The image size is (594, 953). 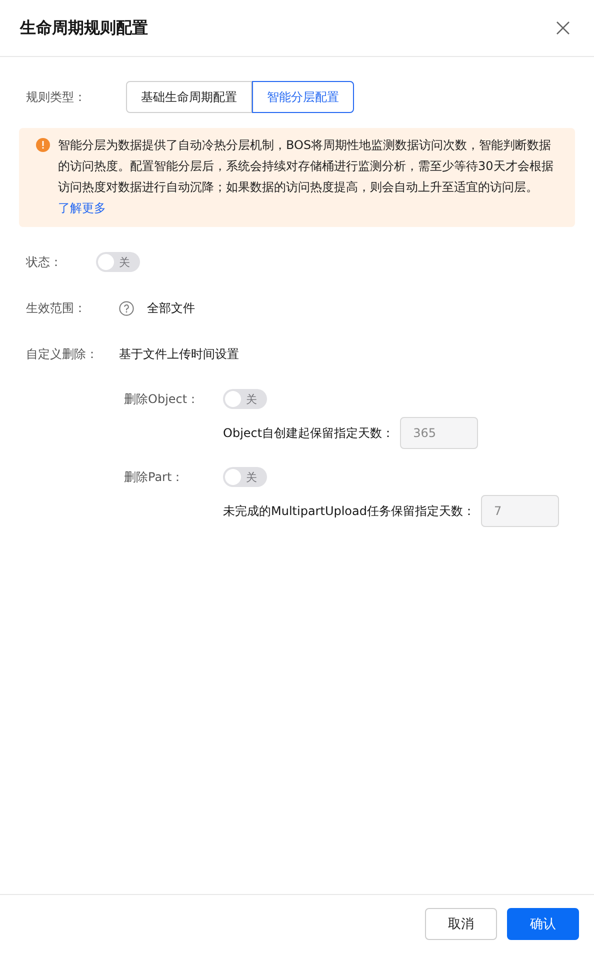 I want to click on warning-icon, so click(x=43, y=145).